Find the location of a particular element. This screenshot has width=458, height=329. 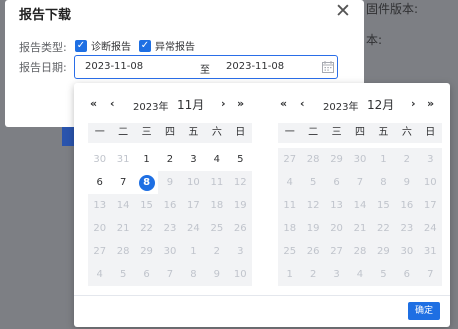

day-cell: 10 is located at coordinates (430, 182).